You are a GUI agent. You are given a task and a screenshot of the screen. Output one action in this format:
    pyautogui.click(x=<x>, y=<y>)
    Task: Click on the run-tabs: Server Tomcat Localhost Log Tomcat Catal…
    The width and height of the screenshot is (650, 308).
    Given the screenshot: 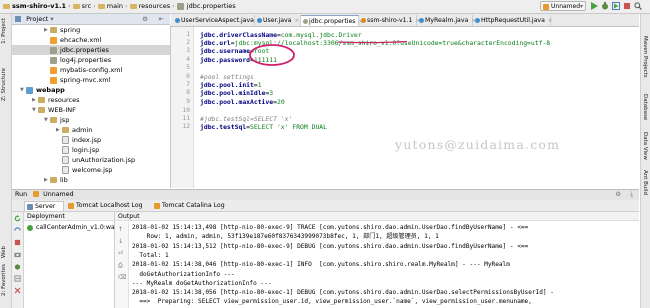 What is the action you would take?
    pyautogui.click(x=325, y=206)
    